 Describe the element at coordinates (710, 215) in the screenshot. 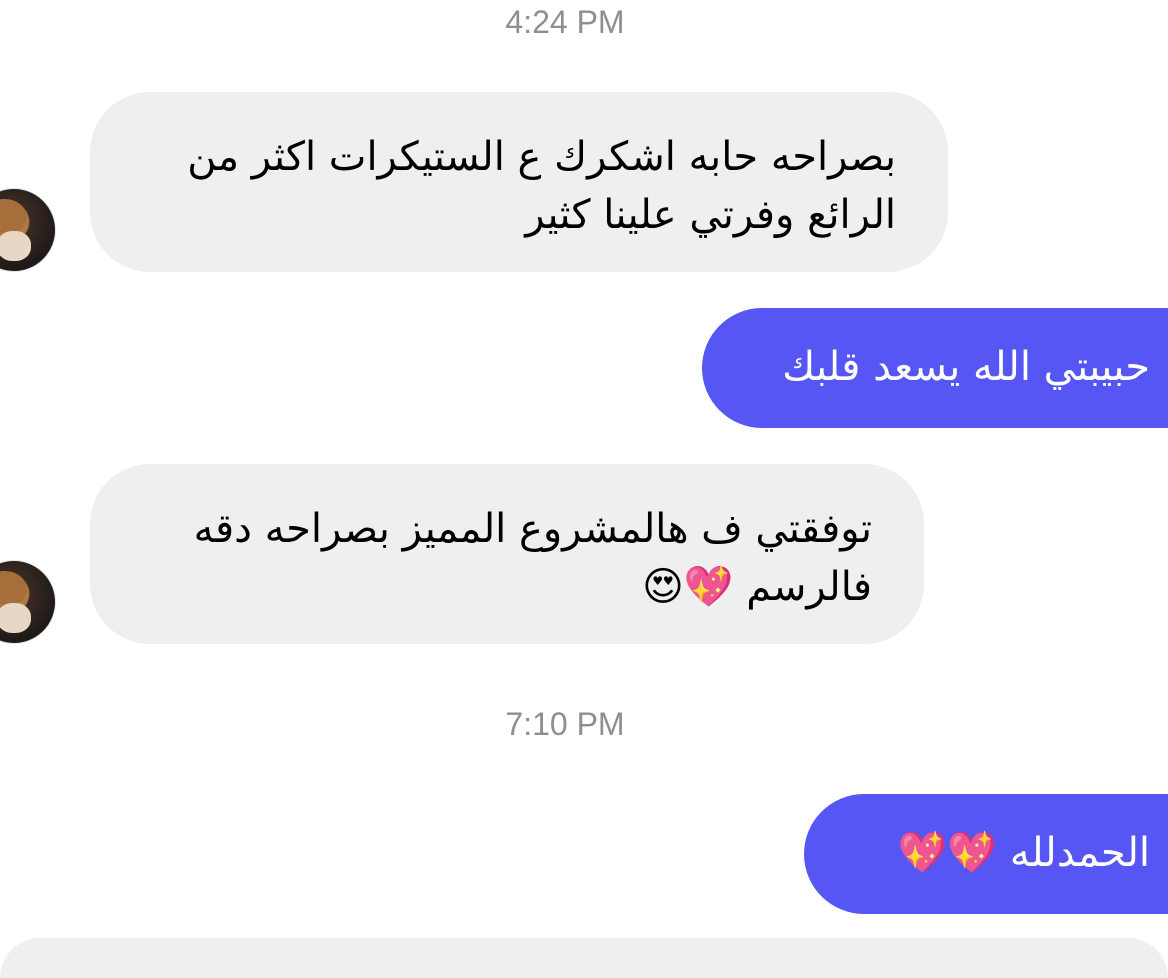

I see `message-text: الرائع وفرتي علينا كثير` at that location.